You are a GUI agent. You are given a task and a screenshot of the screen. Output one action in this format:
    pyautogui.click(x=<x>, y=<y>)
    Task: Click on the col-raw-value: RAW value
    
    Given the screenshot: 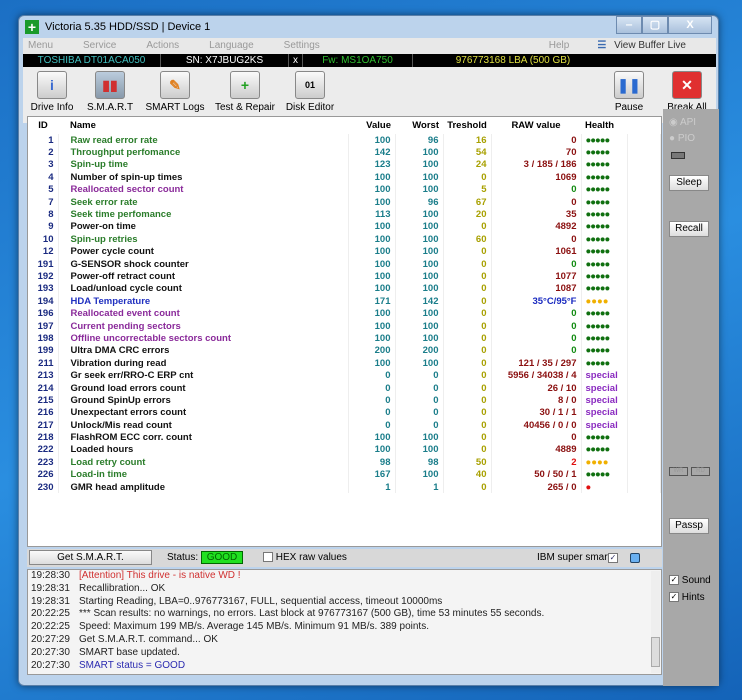 What is the action you would take?
    pyautogui.click(x=536, y=125)
    